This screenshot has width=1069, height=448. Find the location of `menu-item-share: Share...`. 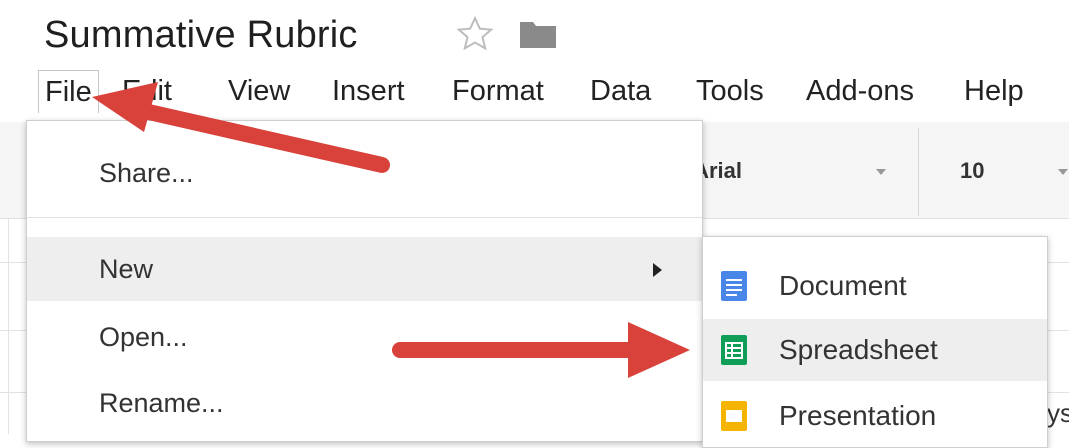

menu-item-share: Share... is located at coordinates (364, 173).